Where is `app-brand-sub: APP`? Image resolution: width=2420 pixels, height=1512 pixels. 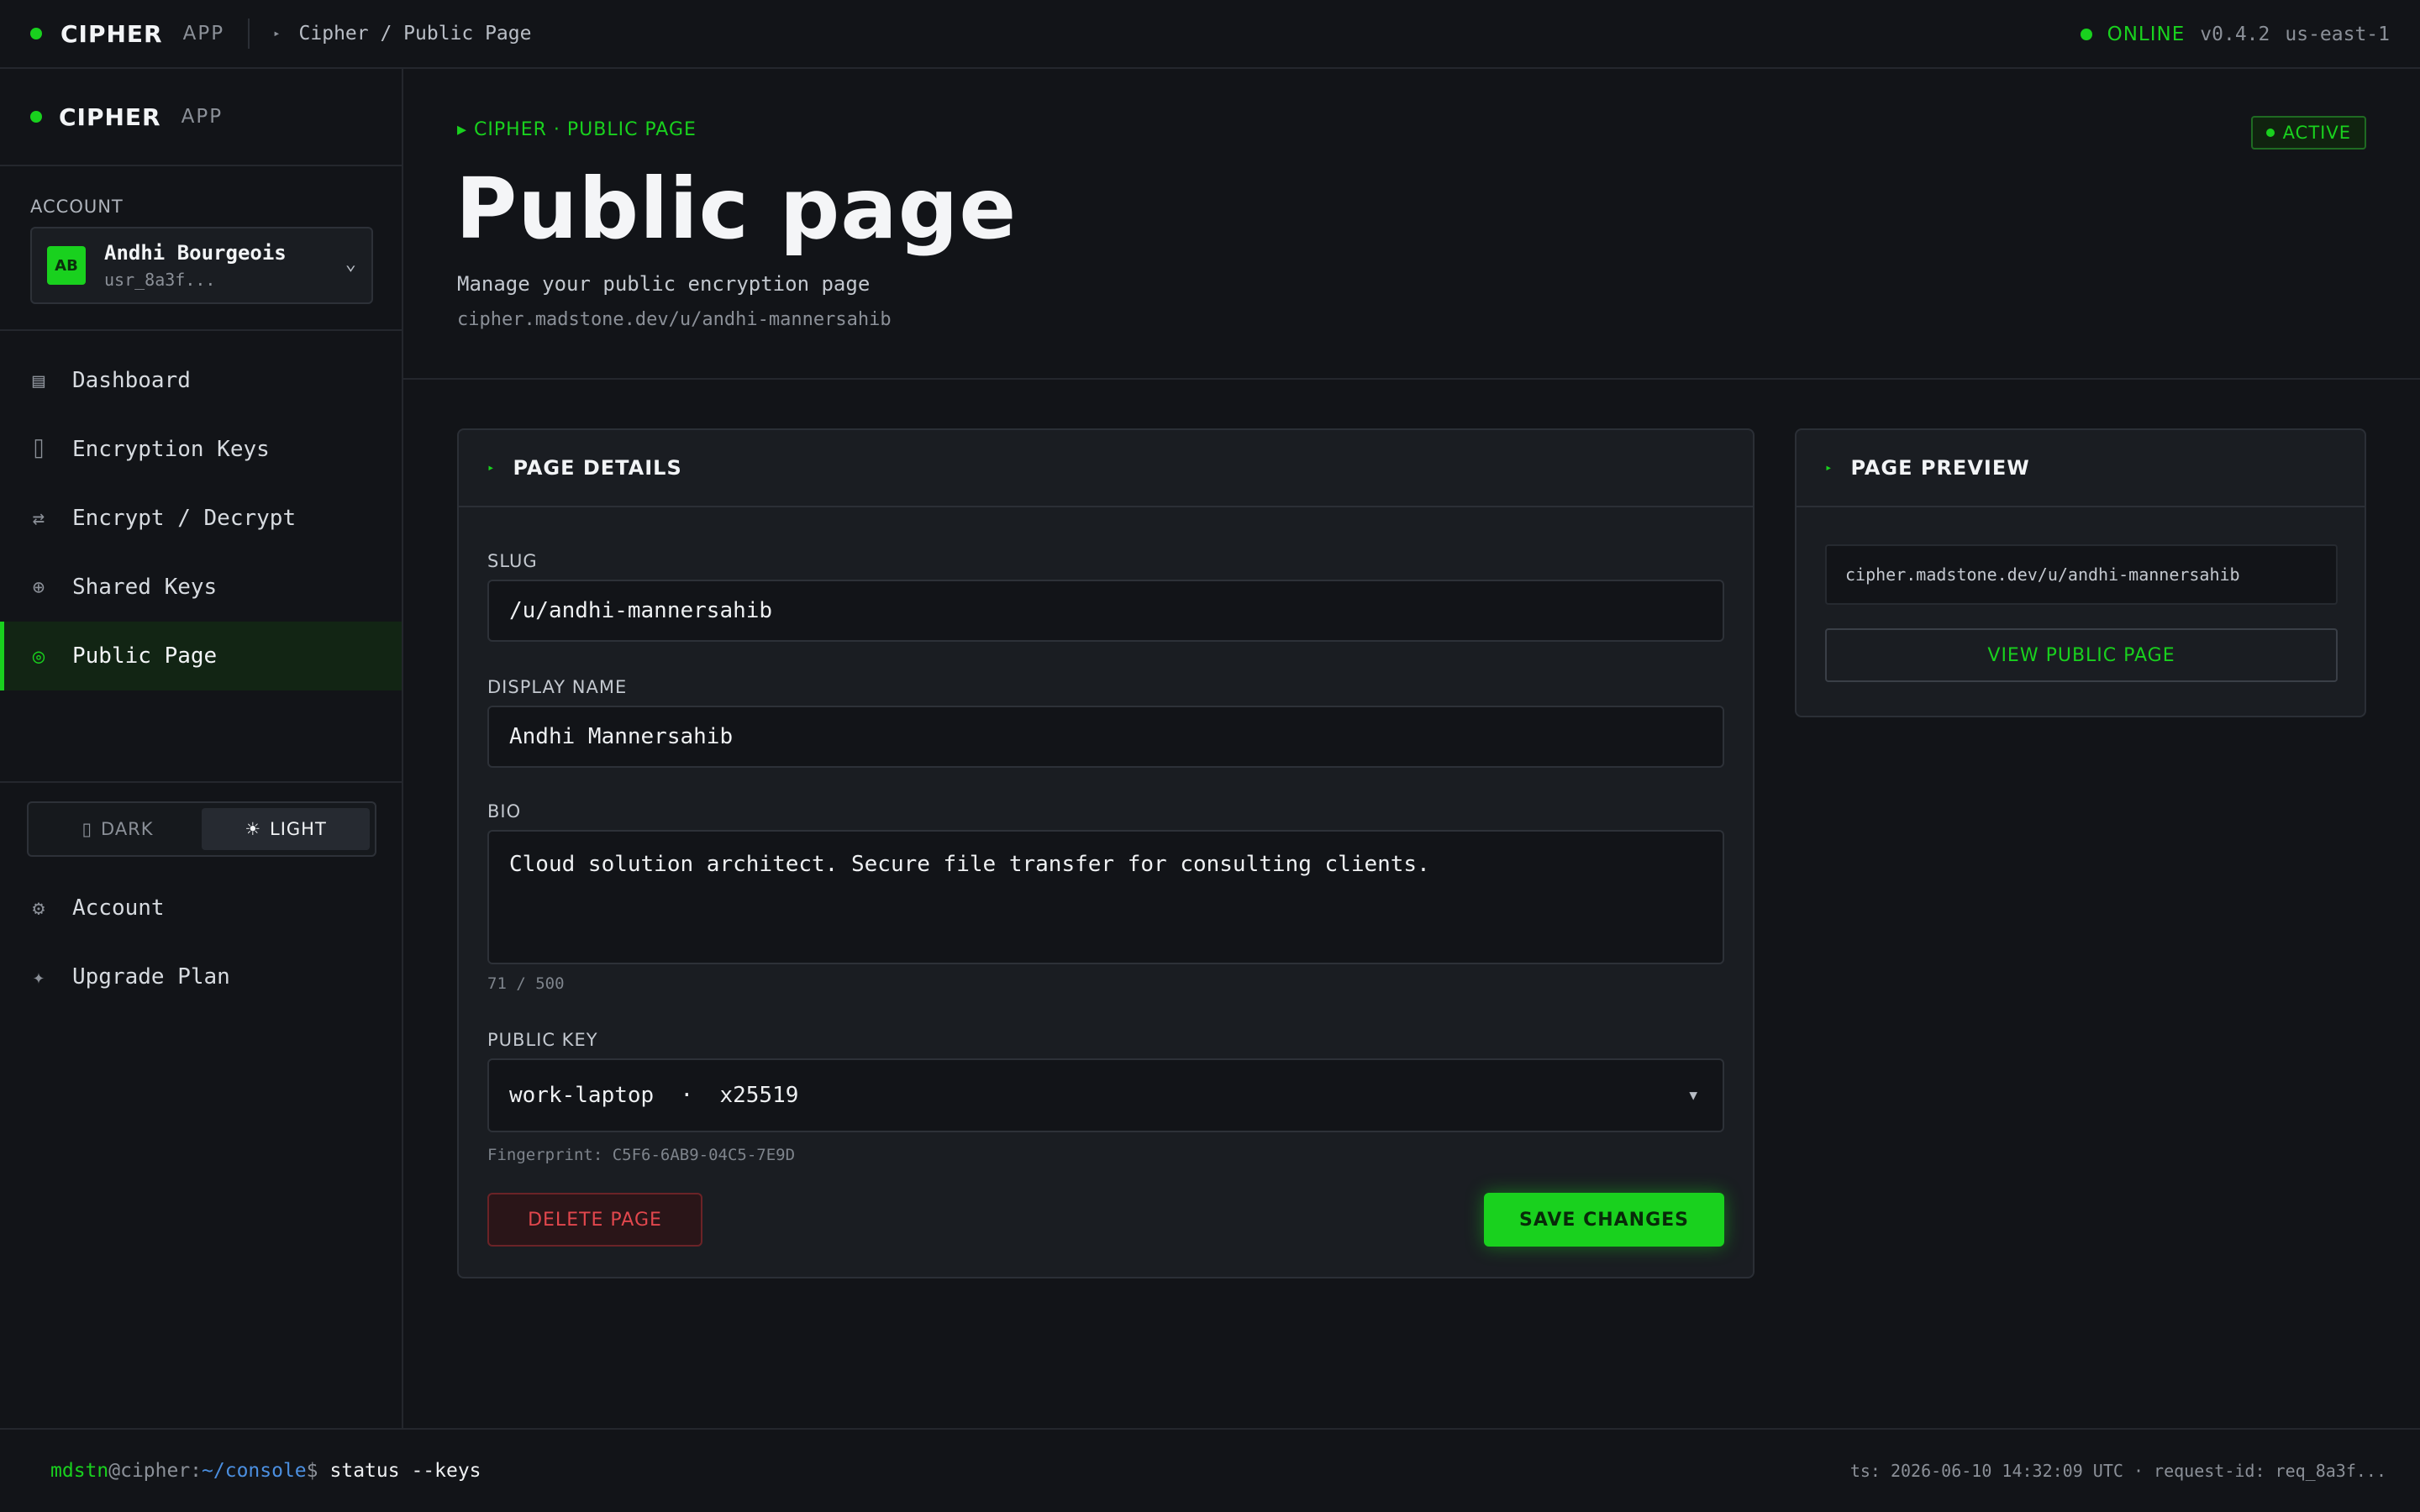
app-brand-sub: APP is located at coordinates (203, 34).